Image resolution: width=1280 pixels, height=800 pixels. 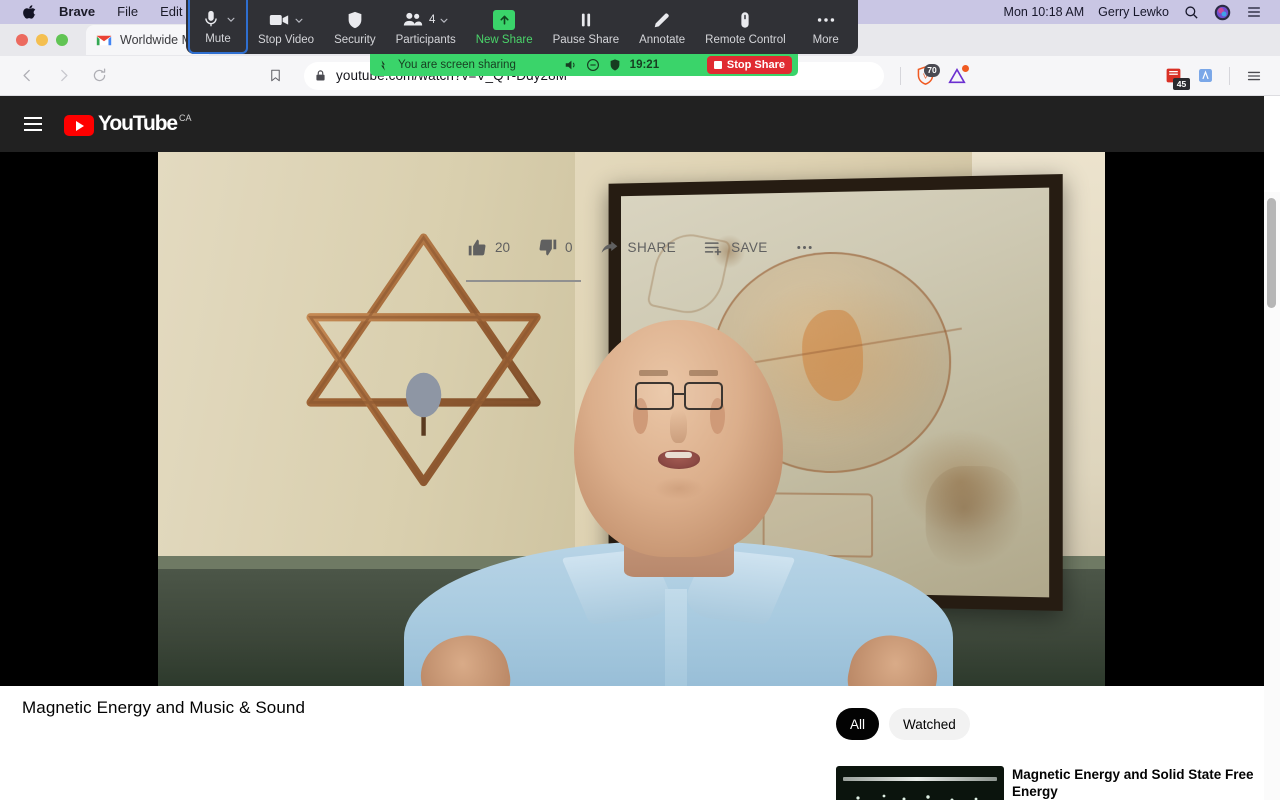 I want to click on zoom-remote-control-button: Remote Control, so click(x=745, y=27).